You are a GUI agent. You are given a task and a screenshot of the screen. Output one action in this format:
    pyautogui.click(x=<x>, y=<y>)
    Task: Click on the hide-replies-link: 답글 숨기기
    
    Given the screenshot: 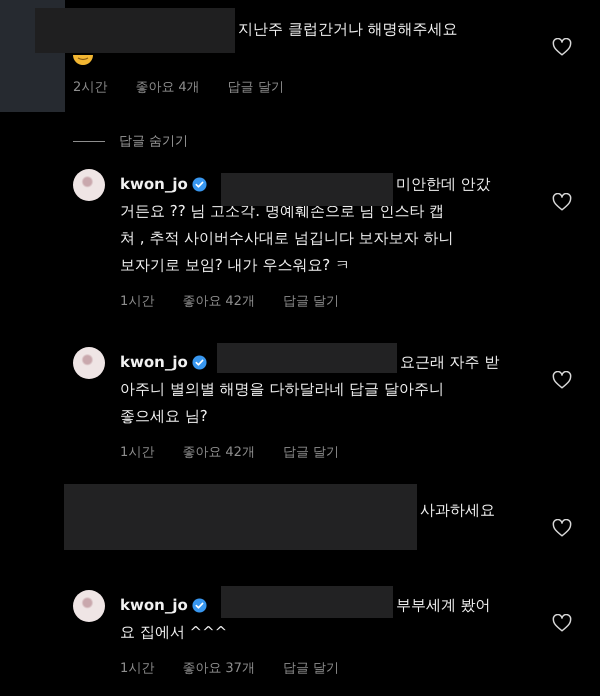 What is the action you would take?
    pyautogui.click(x=153, y=141)
    